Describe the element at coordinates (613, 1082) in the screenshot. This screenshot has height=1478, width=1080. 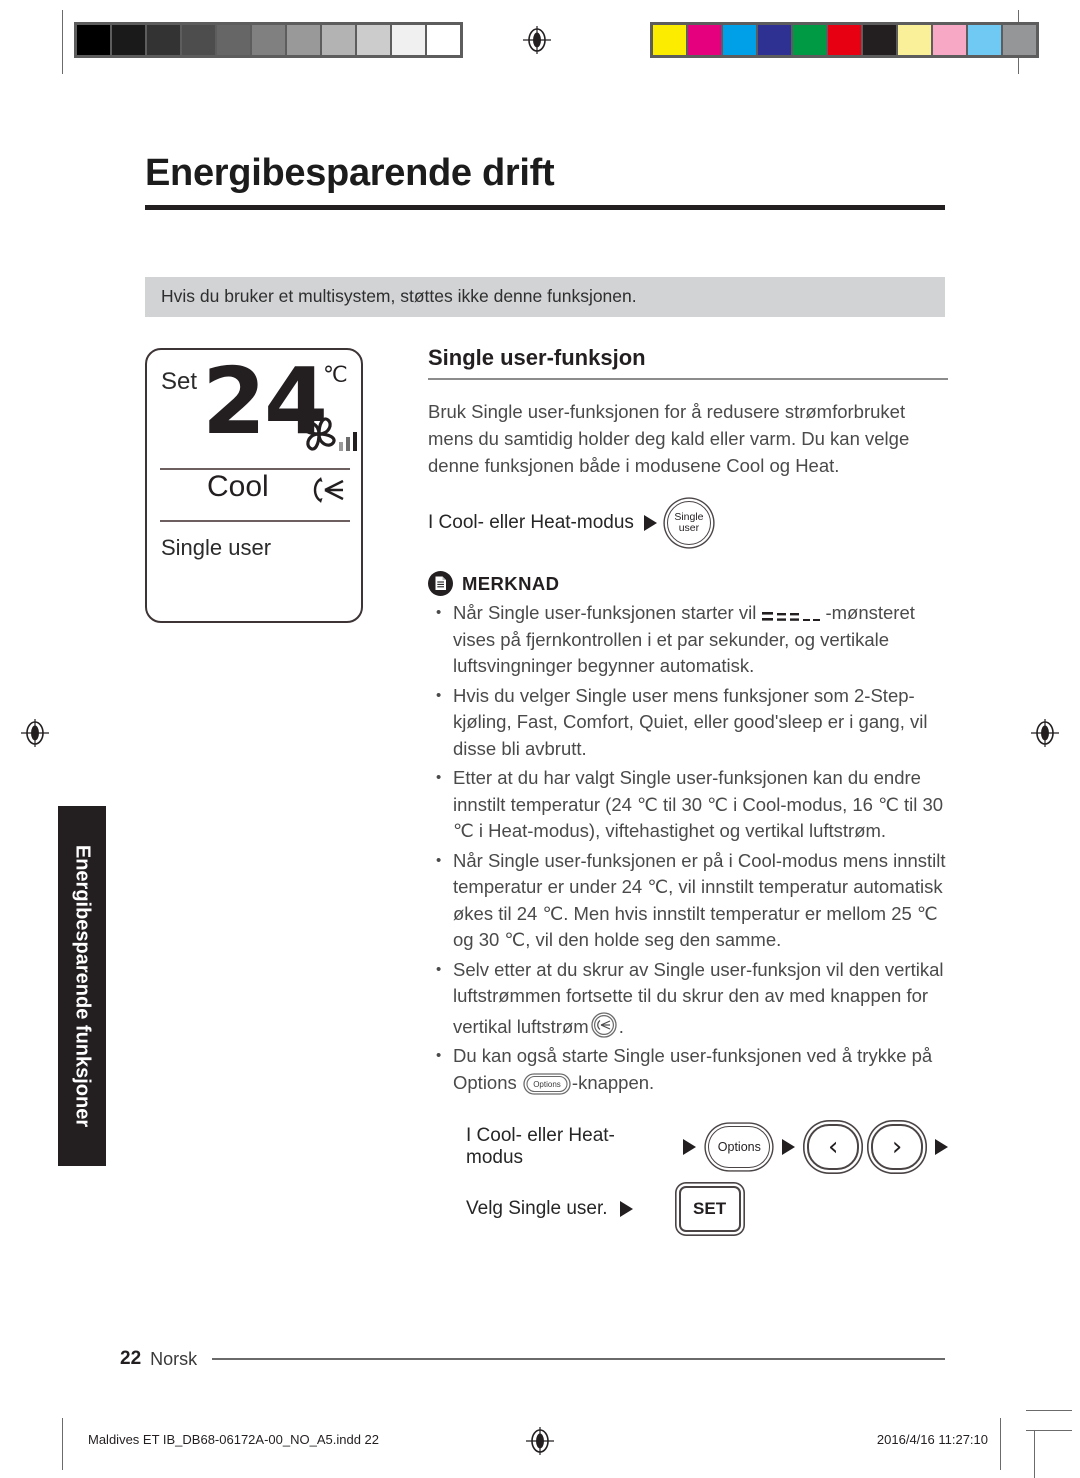
I see `note-text-after: -knappen.` at that location.